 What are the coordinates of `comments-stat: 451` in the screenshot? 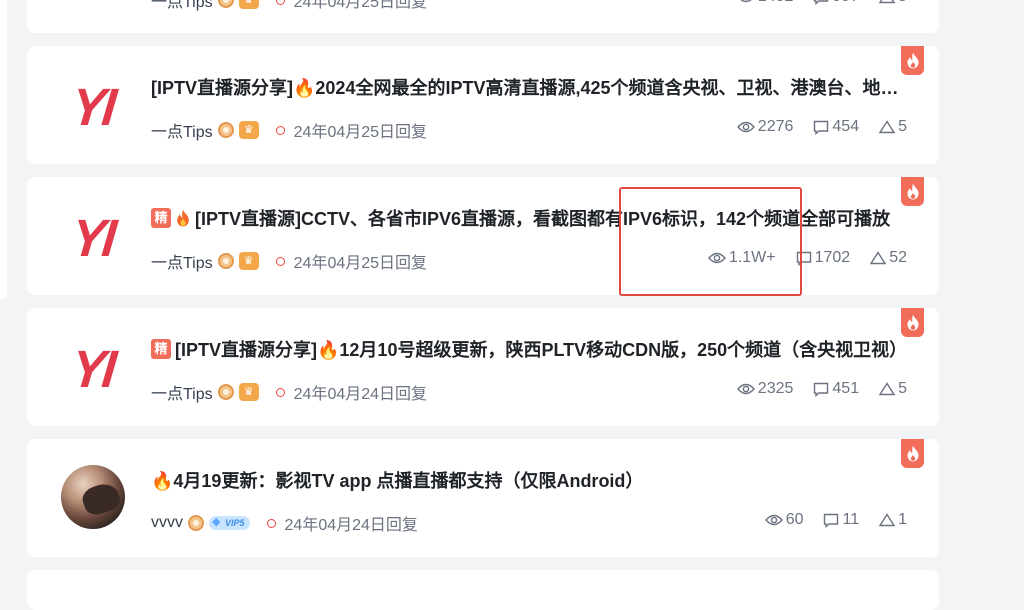 It's located at (836, 389).